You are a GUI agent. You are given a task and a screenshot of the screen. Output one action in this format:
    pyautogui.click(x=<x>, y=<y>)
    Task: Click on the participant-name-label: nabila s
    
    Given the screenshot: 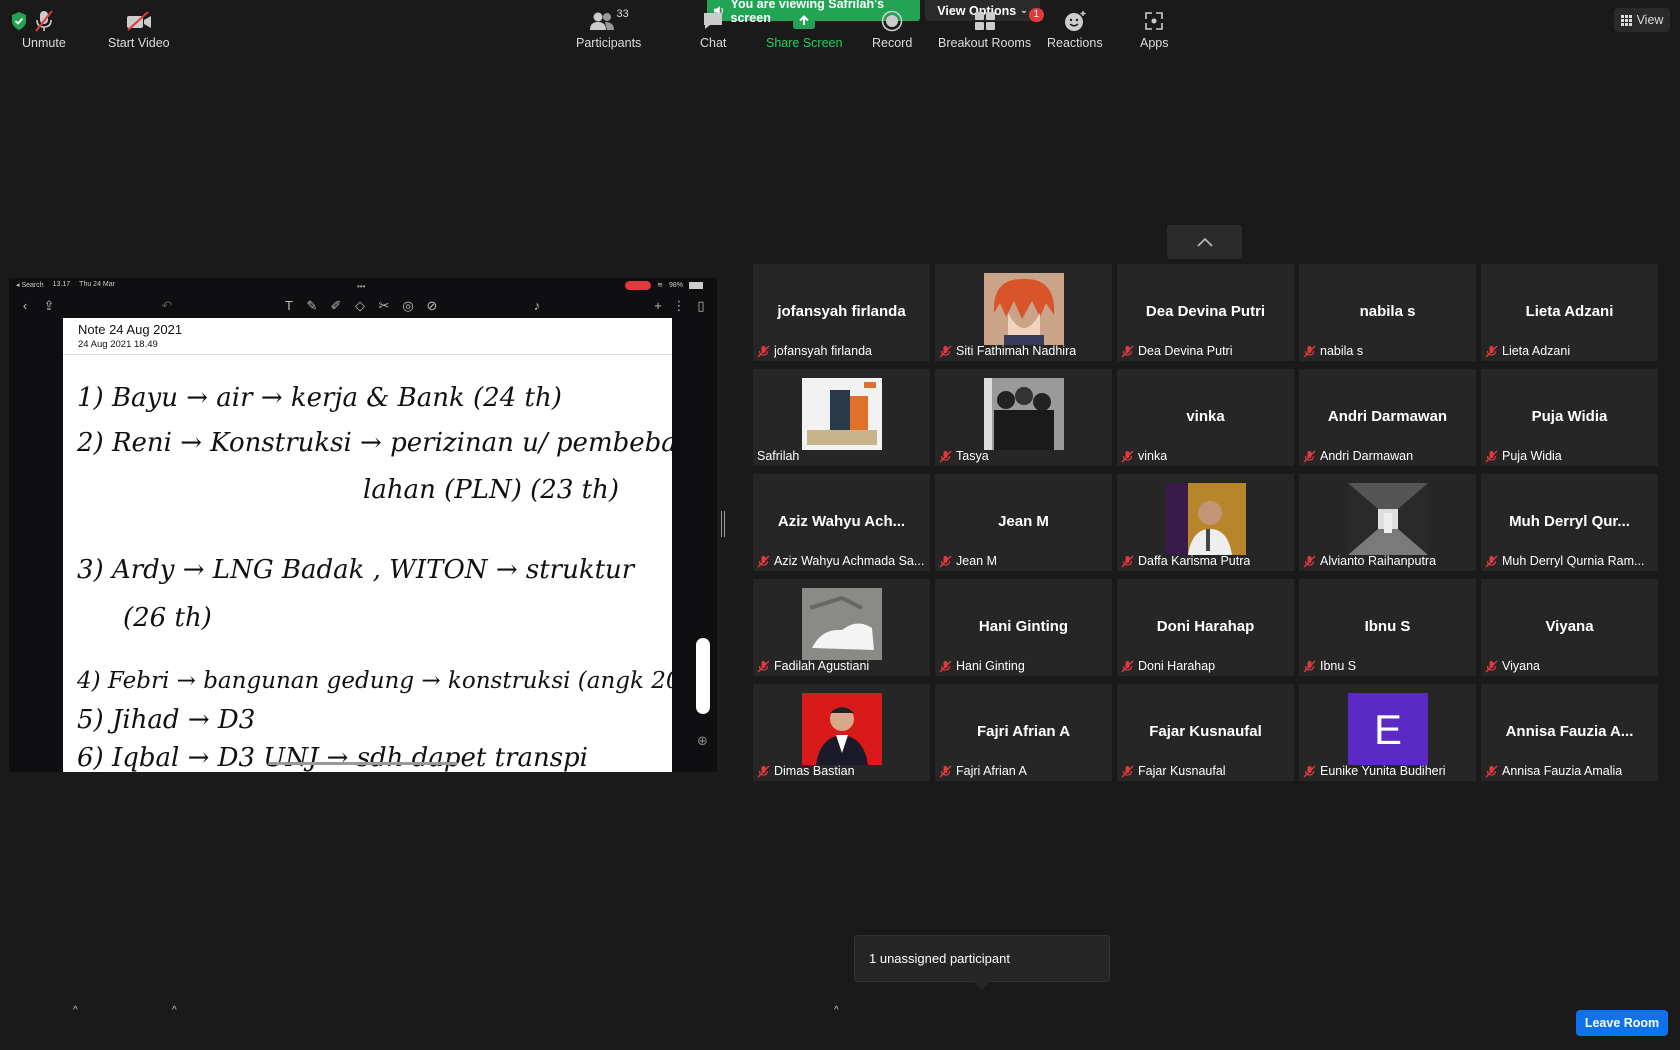 What is the action you would take?
    pyautogui.click(x=1333, y=351)
    